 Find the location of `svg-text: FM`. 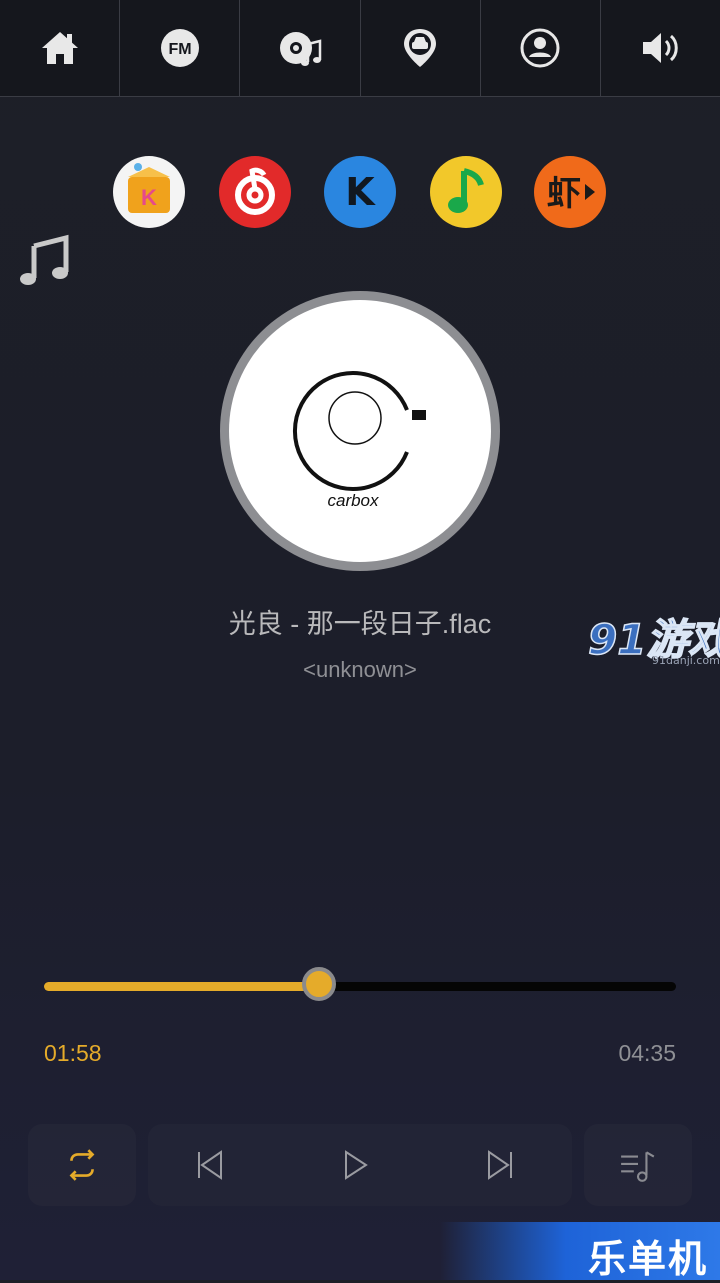

svg-text: FM is located at coordinates (179, 49).